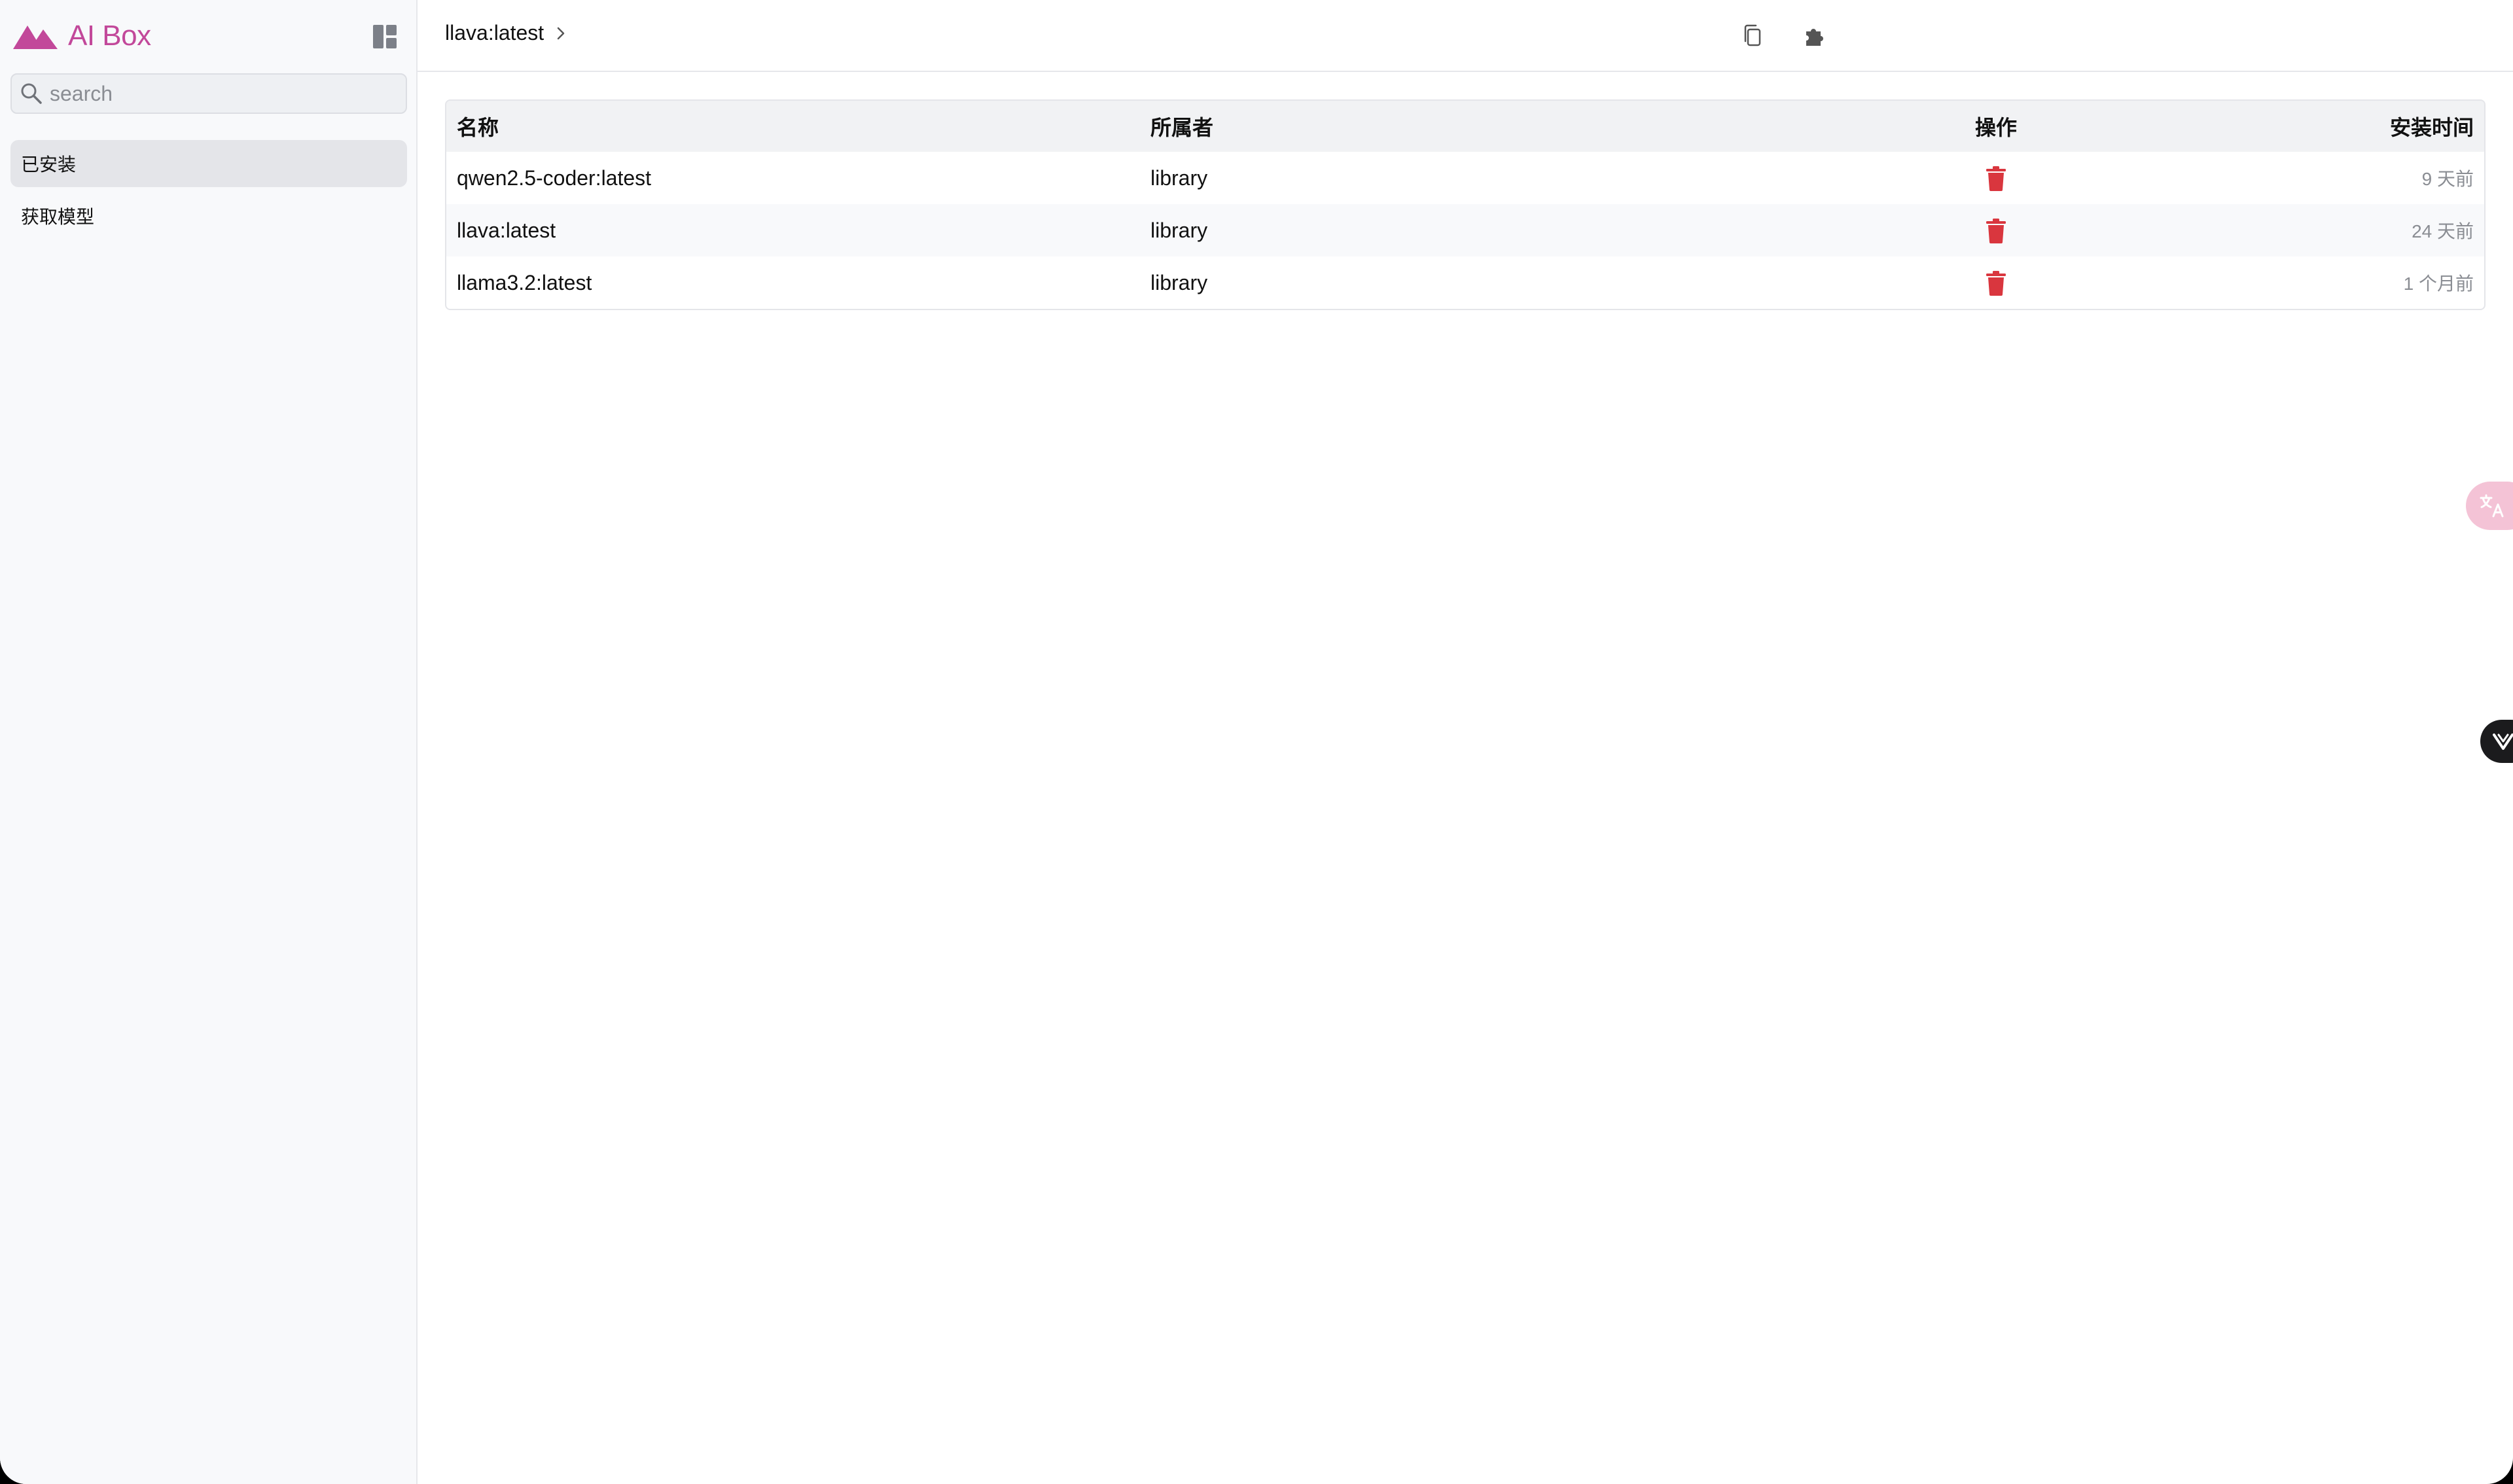  I want to click on layout-panel-icon, so click(385, 37).